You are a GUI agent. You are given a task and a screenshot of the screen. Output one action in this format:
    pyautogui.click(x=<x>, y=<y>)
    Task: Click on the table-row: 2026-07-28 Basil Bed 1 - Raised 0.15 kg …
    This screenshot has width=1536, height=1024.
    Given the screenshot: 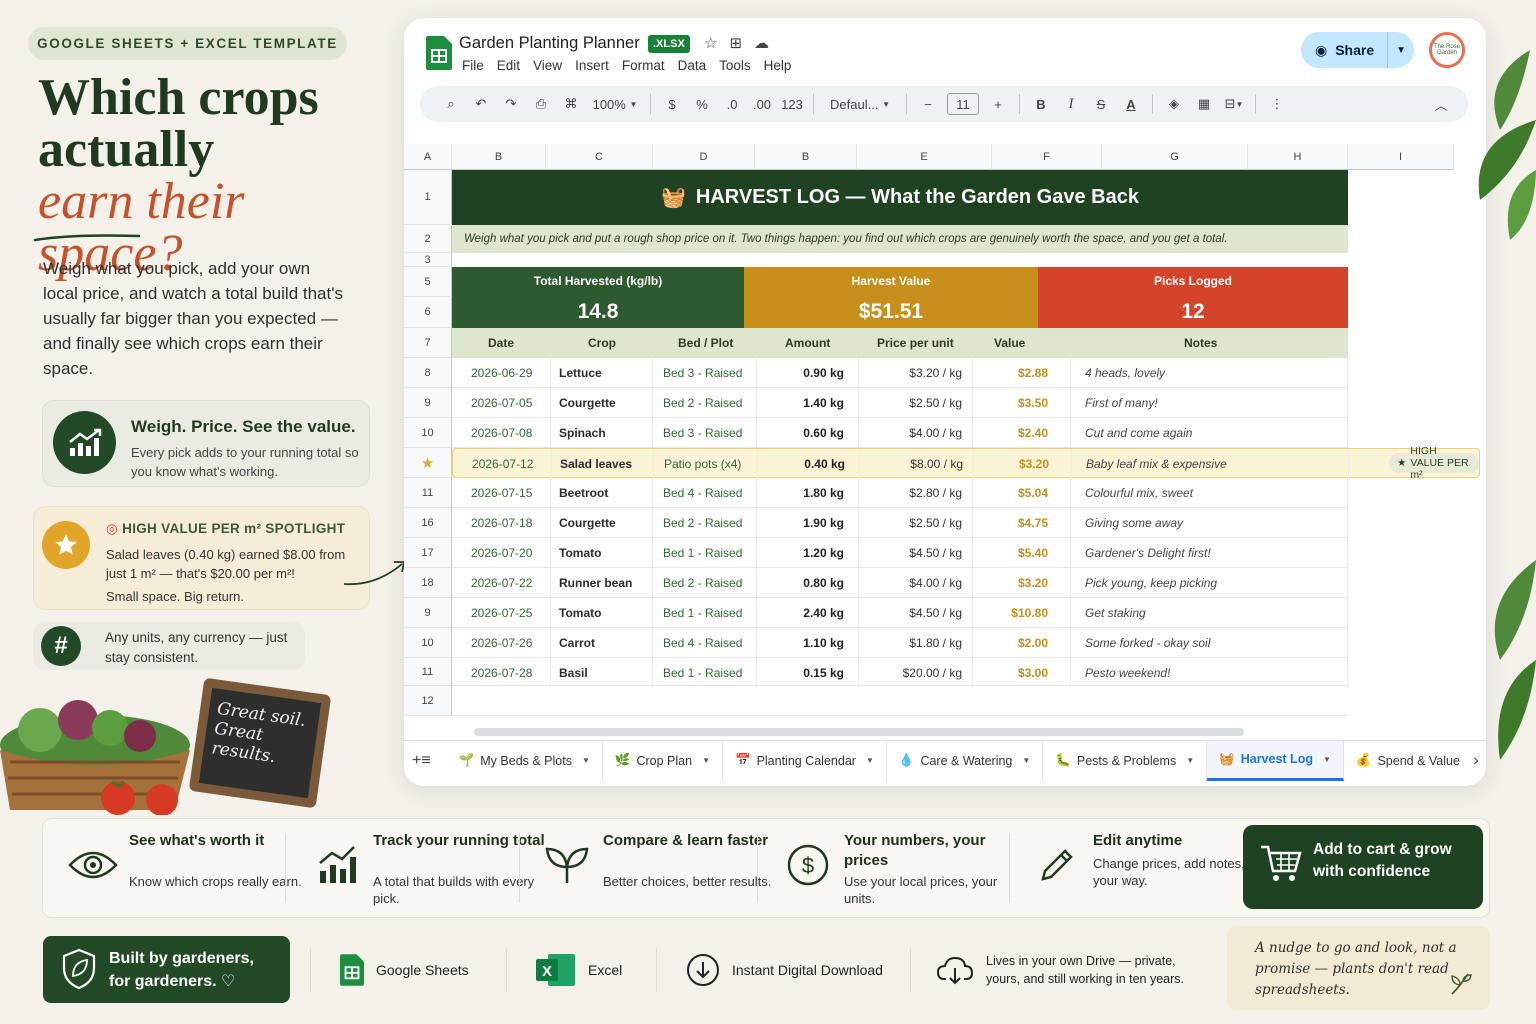 What is the action you would take?
    pyautogui.click(x=900, y=672)
    